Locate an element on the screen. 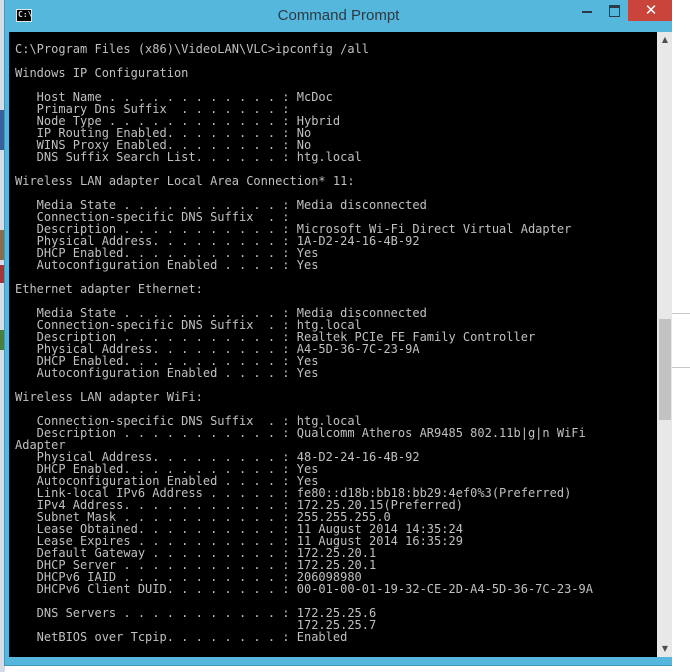 The height and width of the screenshot is (672, 690). scroll-down-arrow-icon: ▼ is located at coordinates (665, 649).